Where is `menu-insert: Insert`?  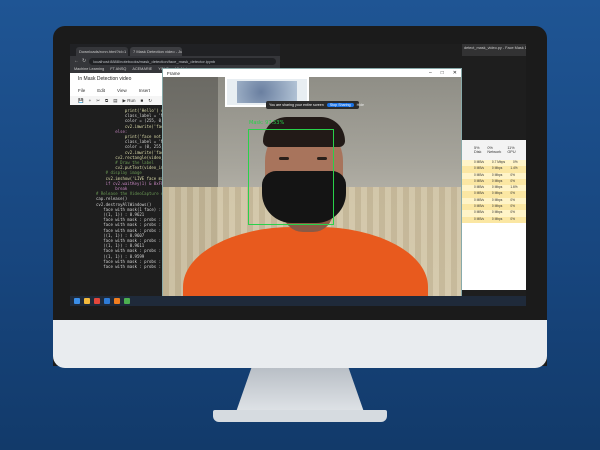 menu-insert: Insert is located at coordinates (144, 91).